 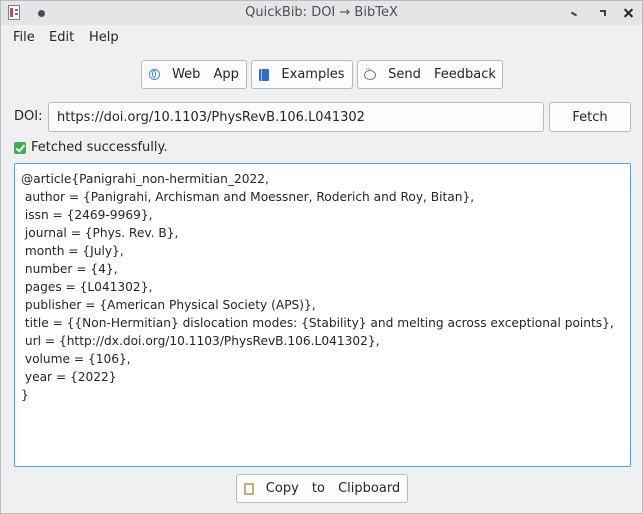 What do you see at coordinates (603, 13) in the screenshot?
I see `maximize-button` at bounding box center [603, 13].